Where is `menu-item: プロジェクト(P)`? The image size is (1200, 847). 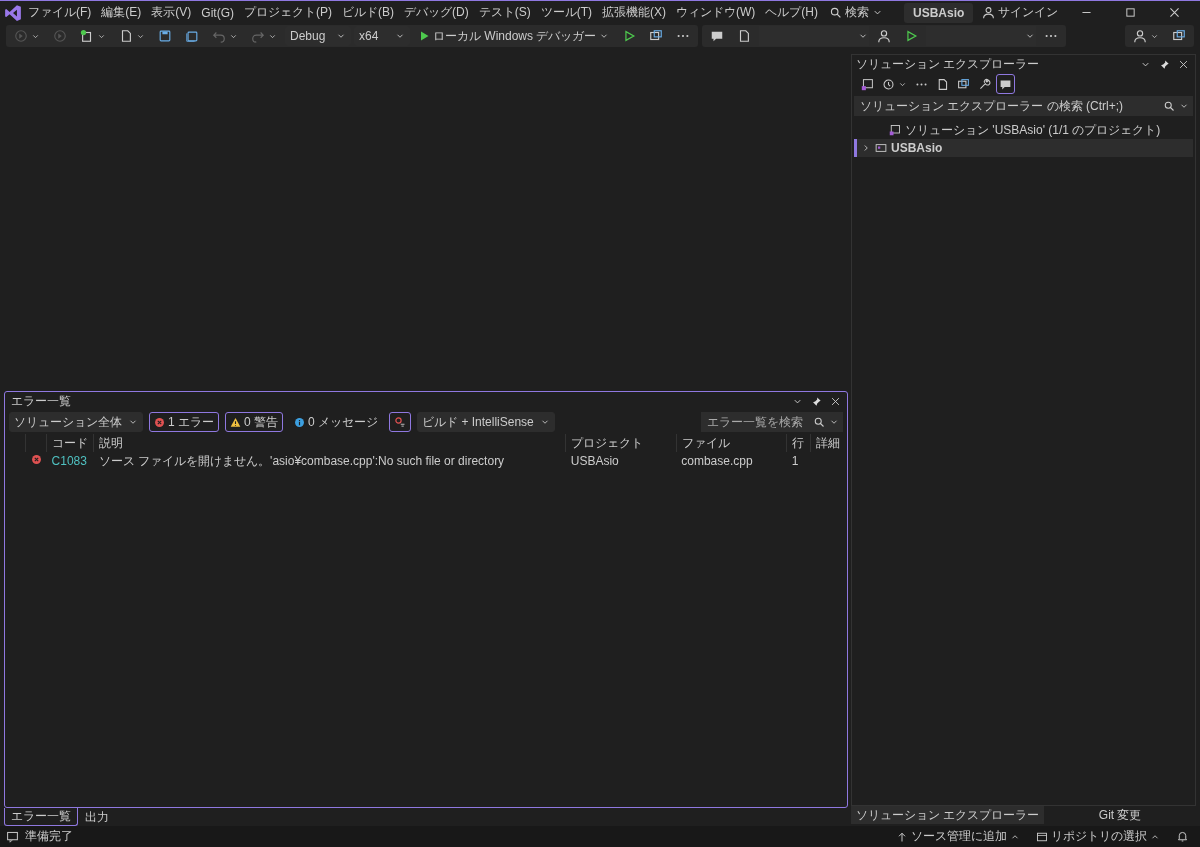
menu-item: プロジェクト(P) is located at coordinates (288, 12).